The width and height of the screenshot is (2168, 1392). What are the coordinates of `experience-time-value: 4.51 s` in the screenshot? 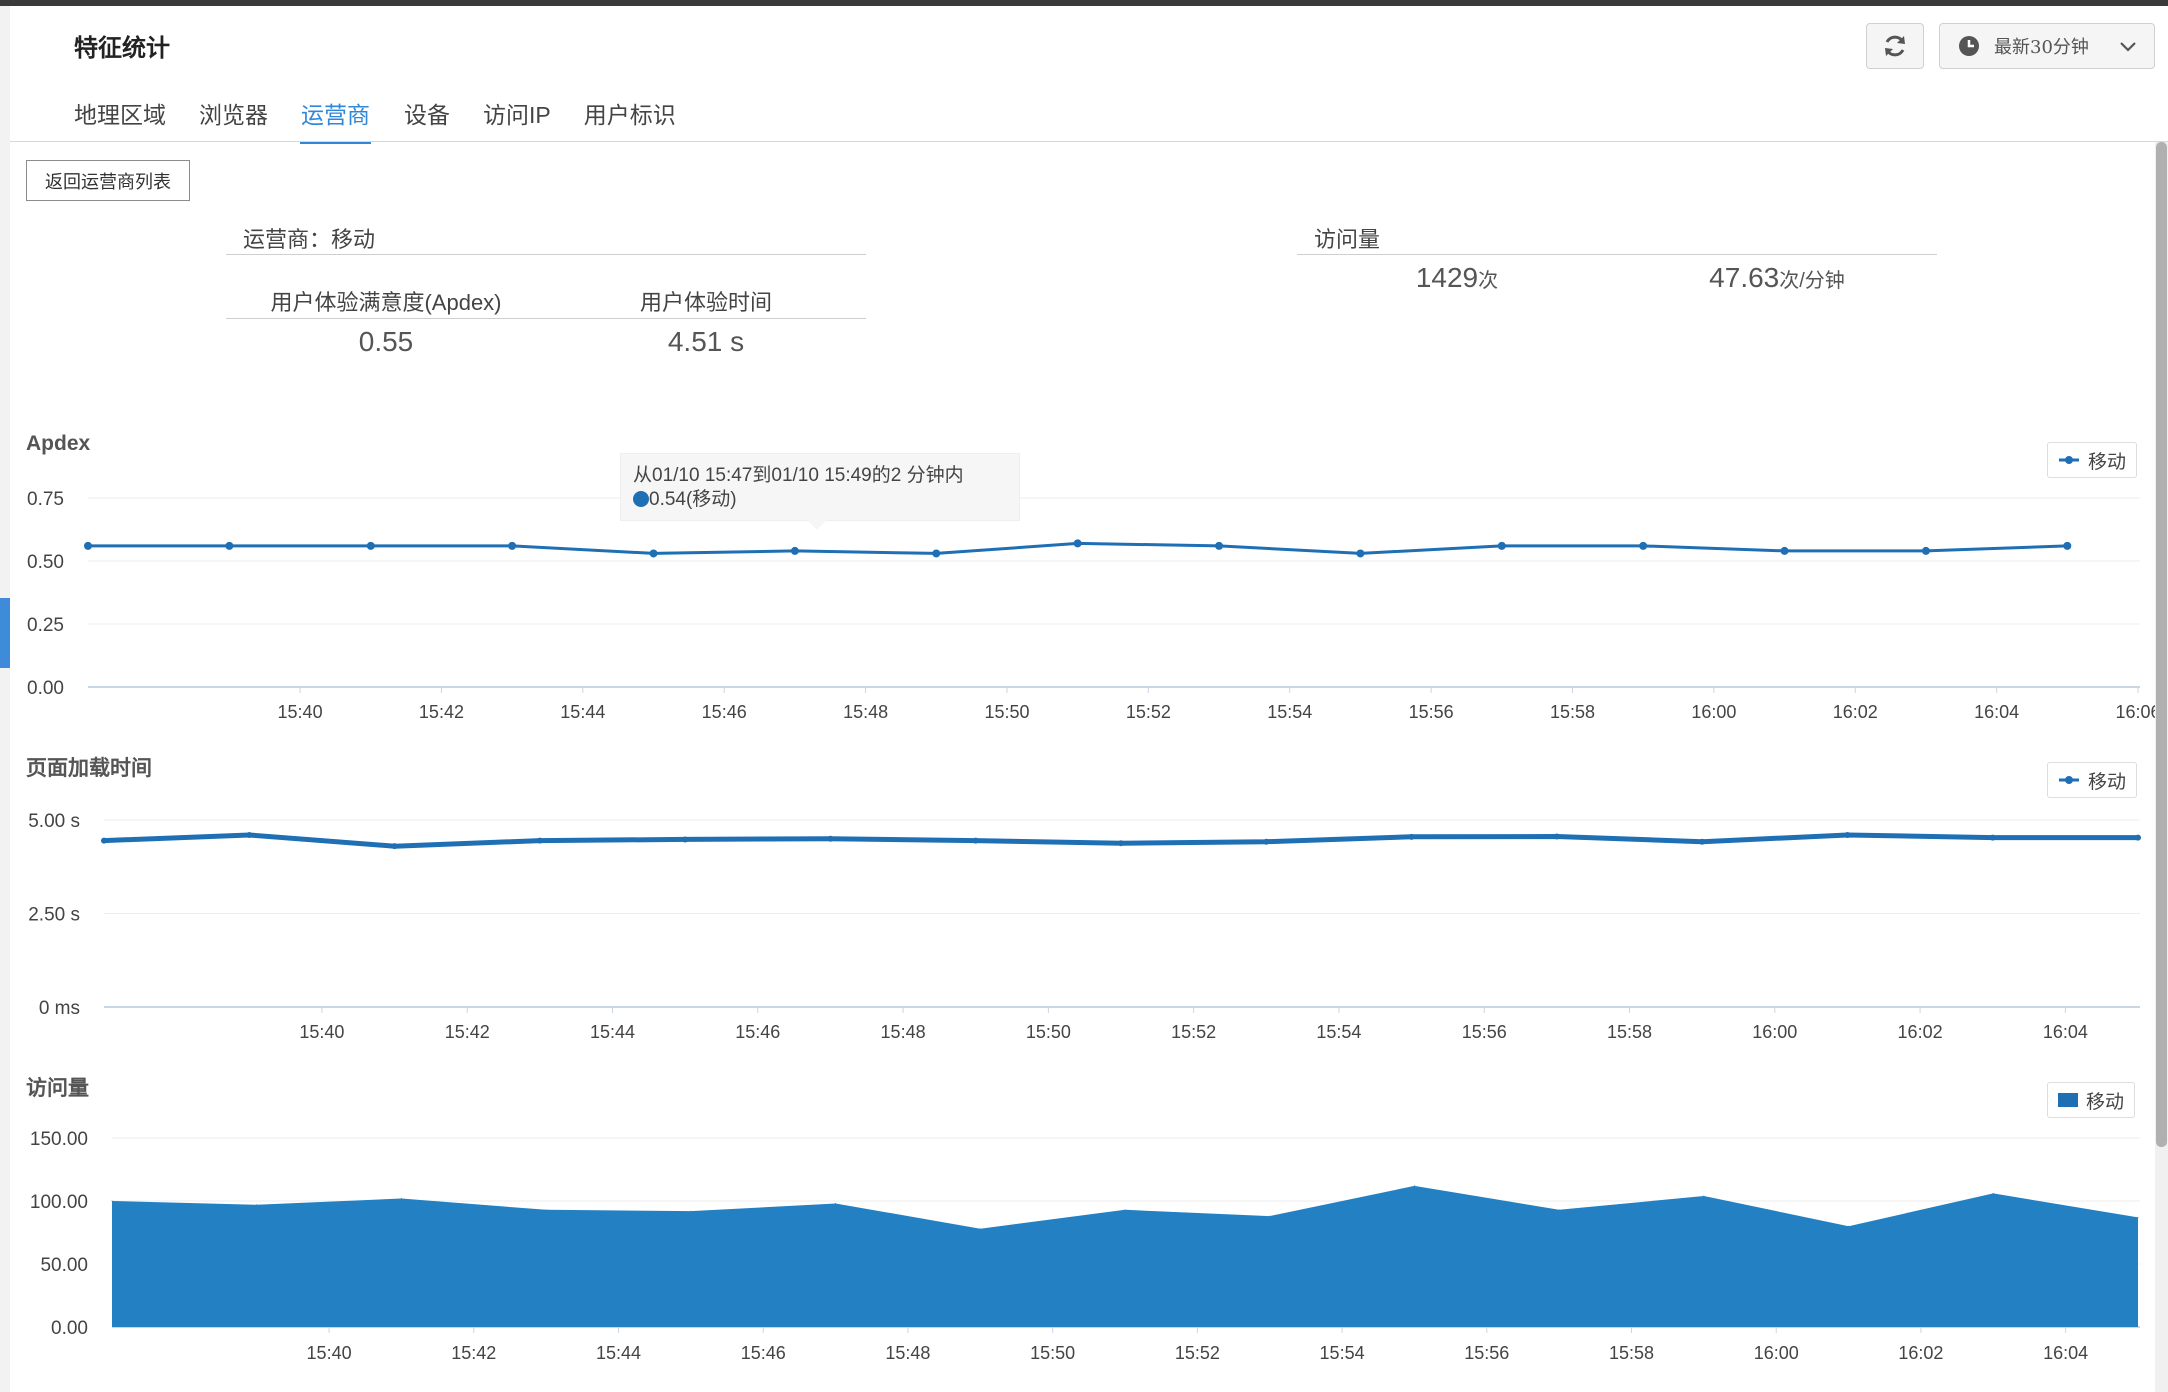 It's located at (706, 341).